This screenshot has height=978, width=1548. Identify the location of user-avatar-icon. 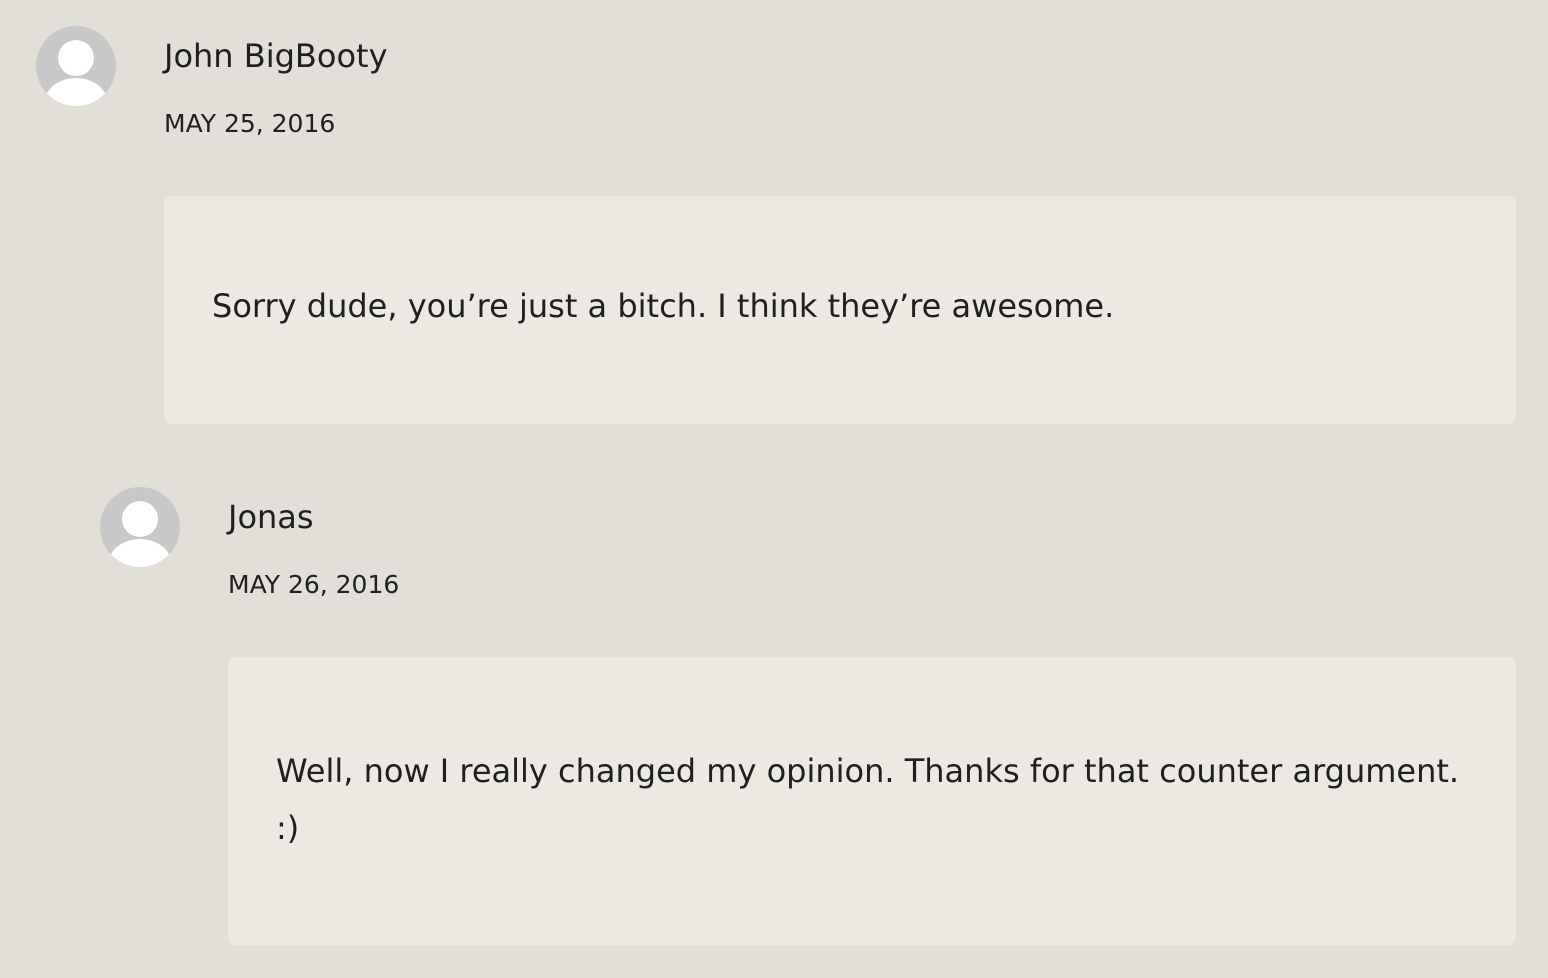
(140, 527).